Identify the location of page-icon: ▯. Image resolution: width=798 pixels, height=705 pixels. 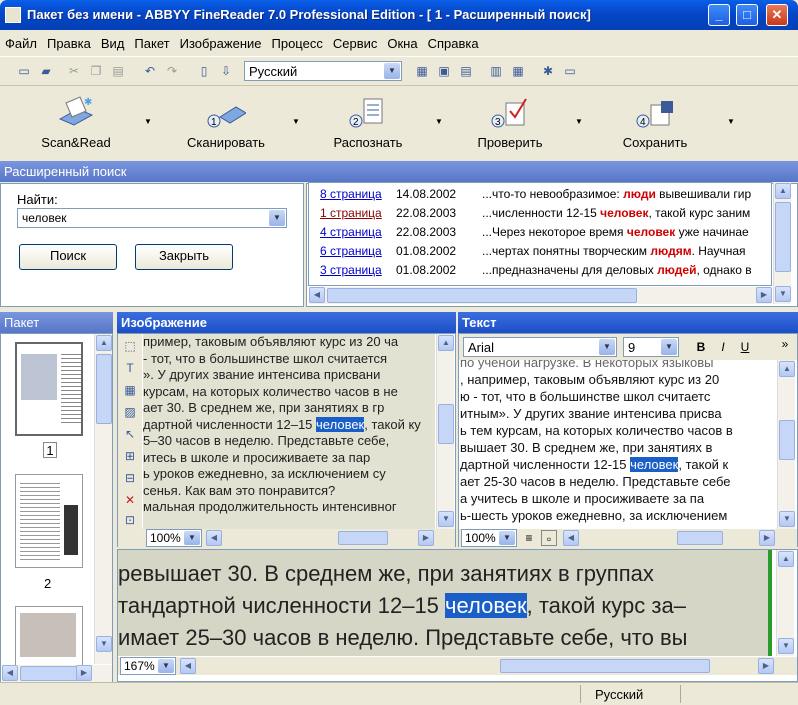
(204, 71).